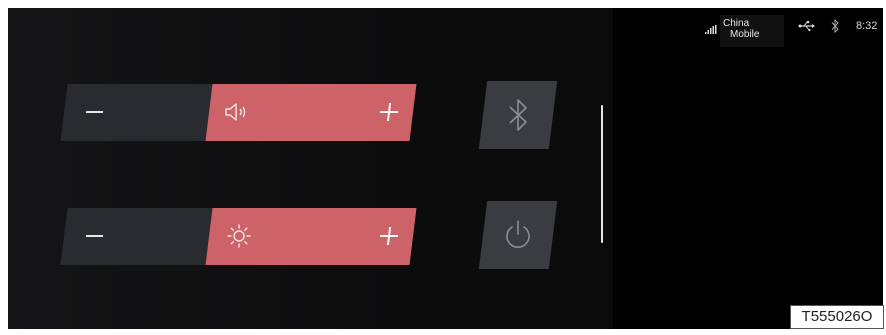 This screenshot has width=886, height=335. I want to click on volume-decrease-button, so click(136, 112).